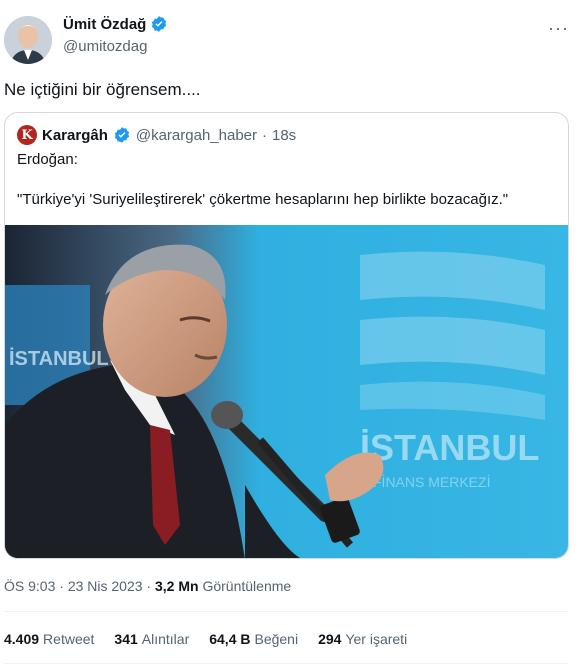  I want to click on retweets-stat: 4.409 Retweet, so click(49, 639).